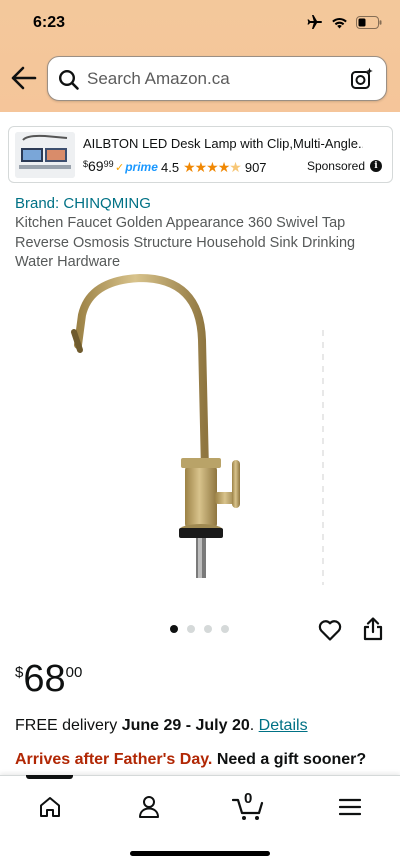  Describe the element at coordinates (49, 777) in the screenshot. I see `active-tab-indicator` at that location.